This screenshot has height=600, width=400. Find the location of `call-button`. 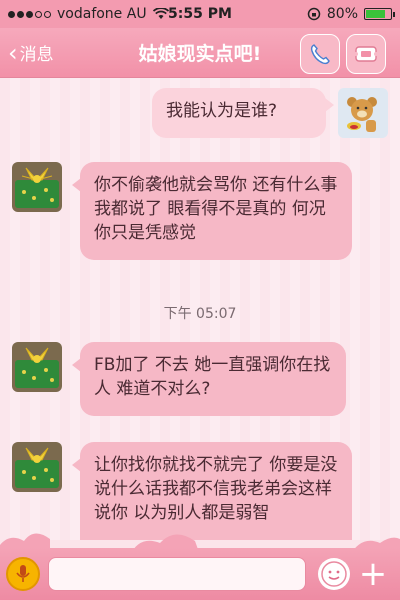

call-button is located at coordinates (320, 54).